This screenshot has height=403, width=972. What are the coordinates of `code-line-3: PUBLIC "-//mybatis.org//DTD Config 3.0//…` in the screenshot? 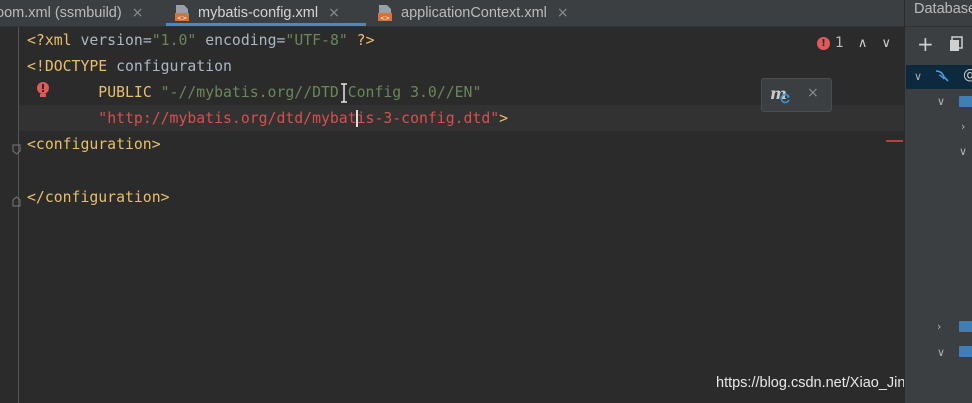 It's located at (290, 92).